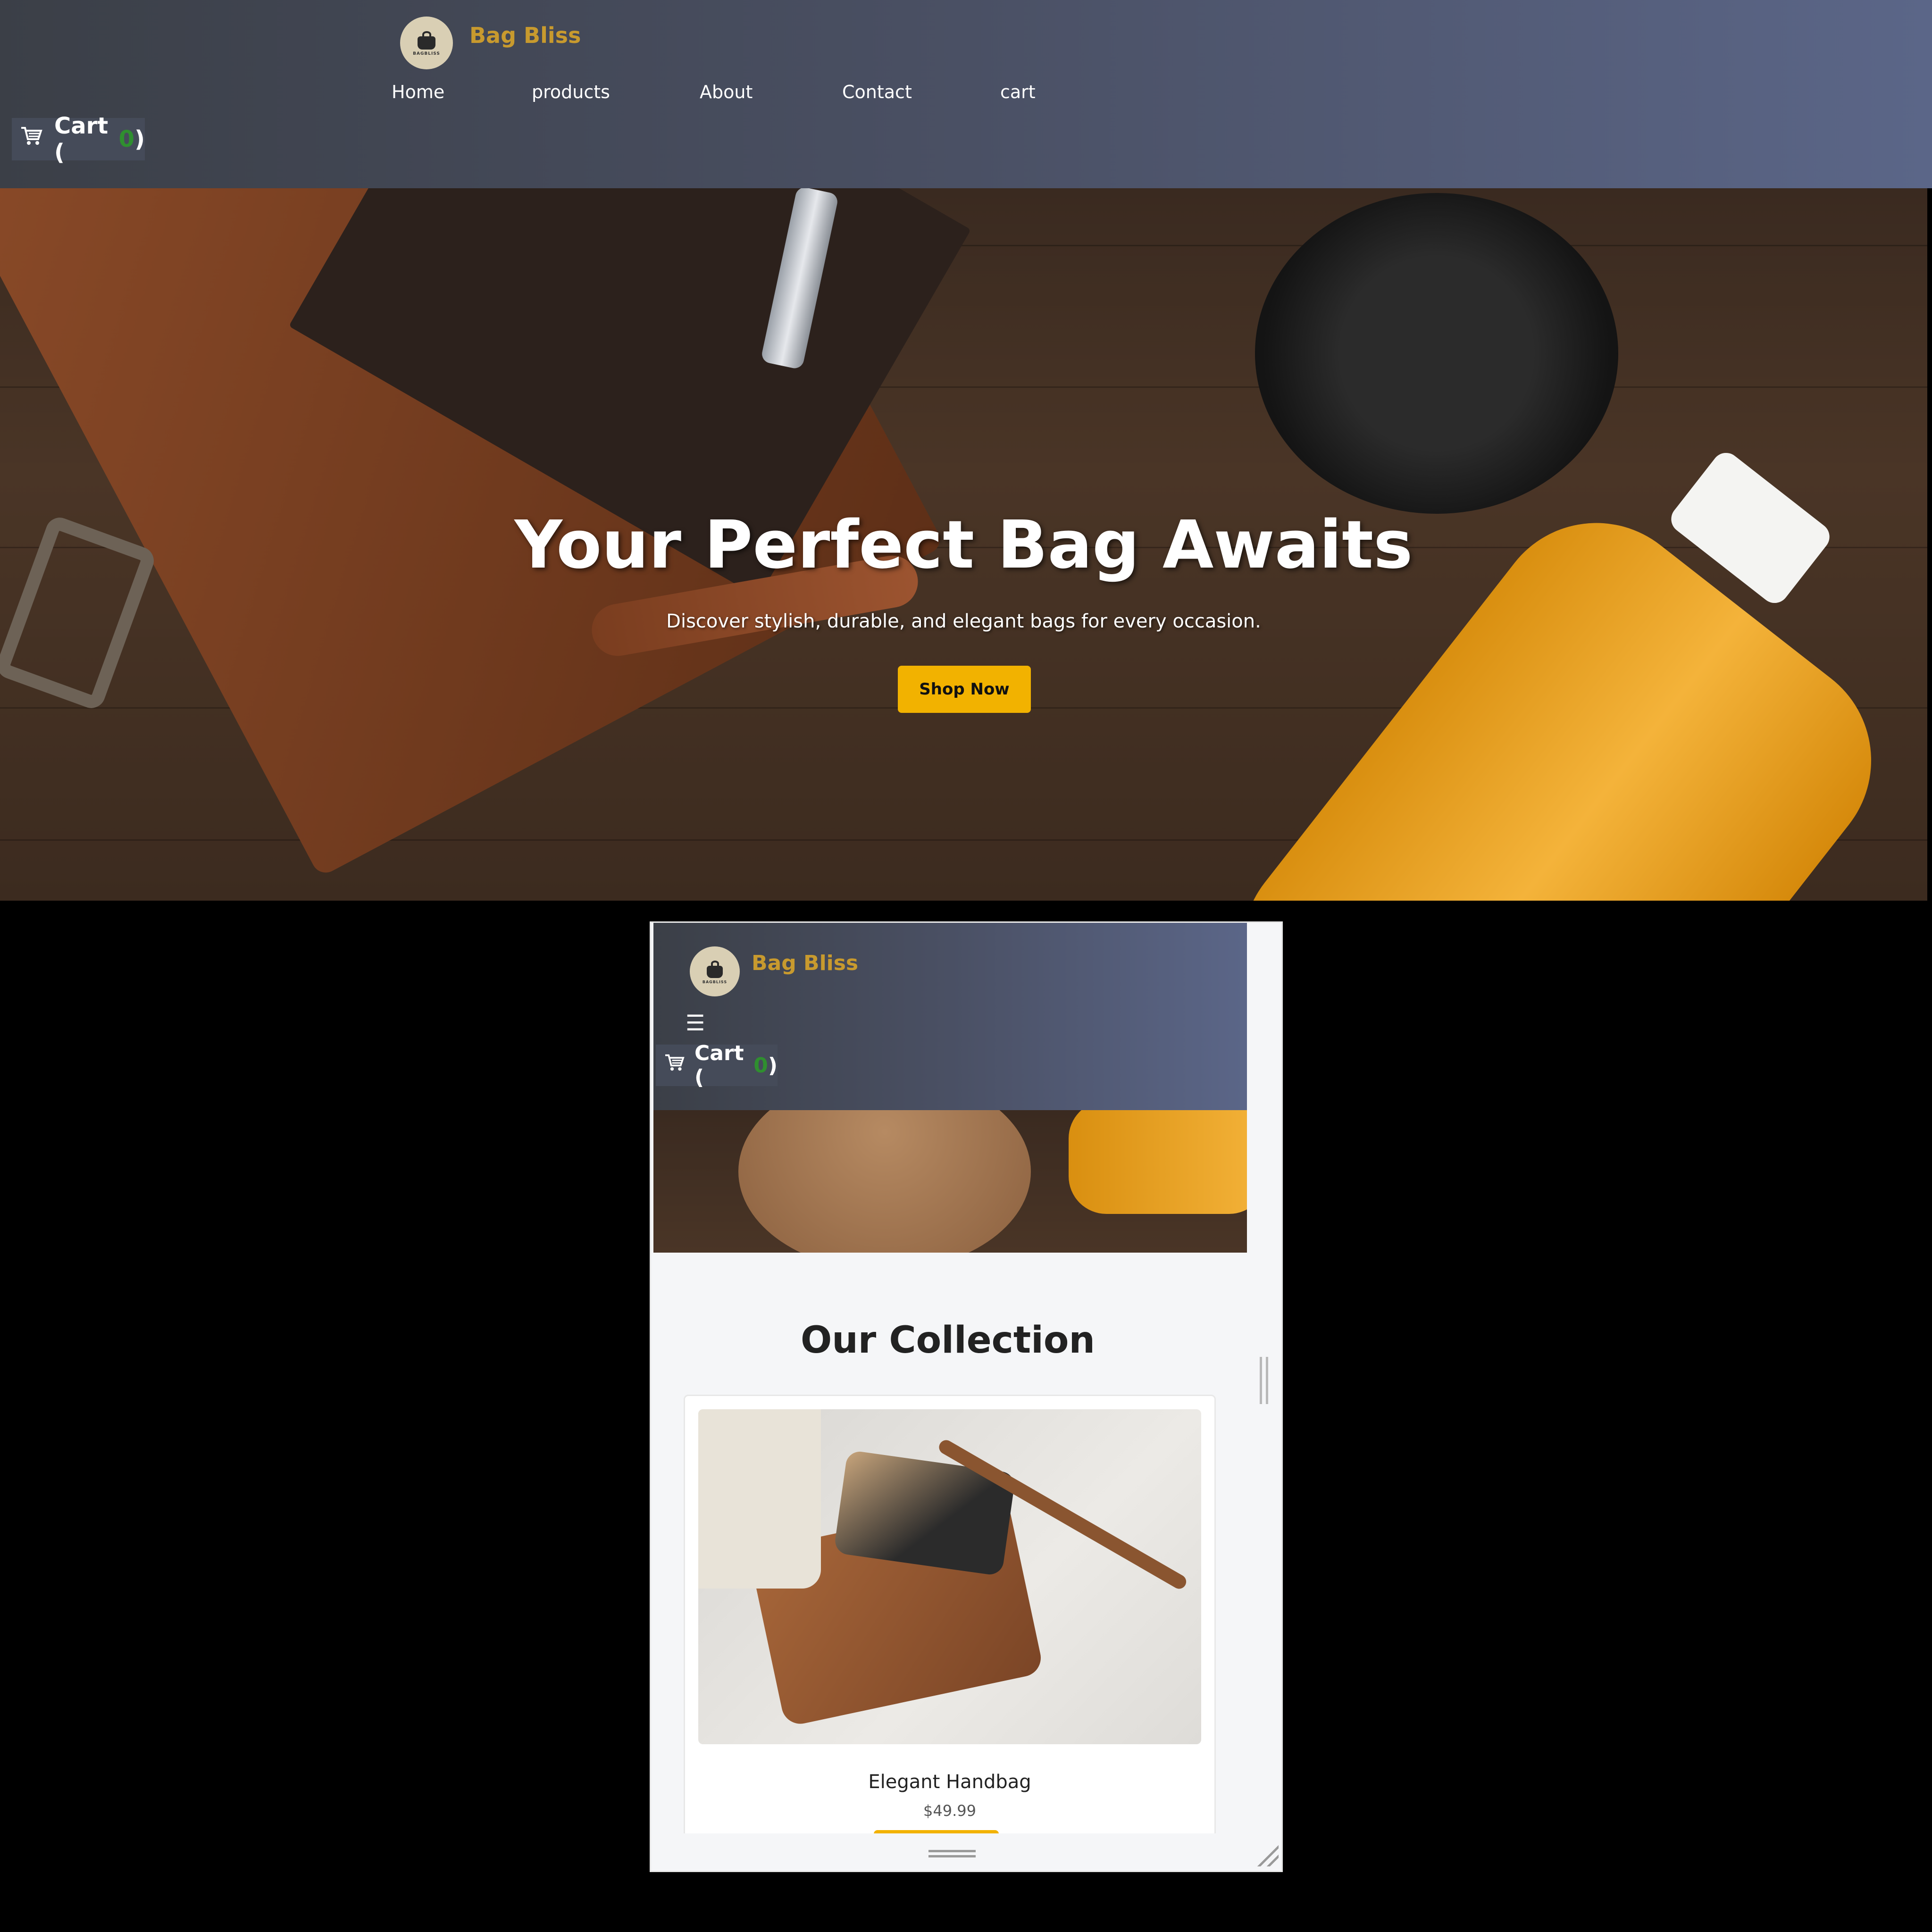  I want to click on nav-products: products, so click(571, 92).